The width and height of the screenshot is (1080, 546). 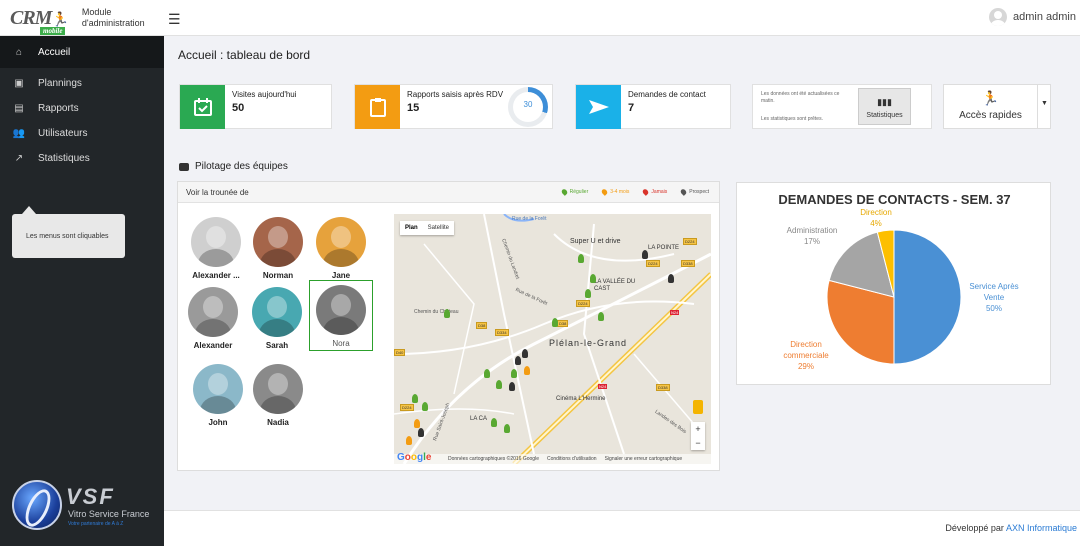 I want to click on line-chart-icon: ↗, so click(x=19, y=158).